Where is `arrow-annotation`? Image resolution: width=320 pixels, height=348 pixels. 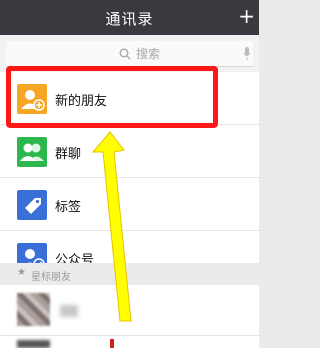 arrow-annotation is located at coordinates (111, 226).